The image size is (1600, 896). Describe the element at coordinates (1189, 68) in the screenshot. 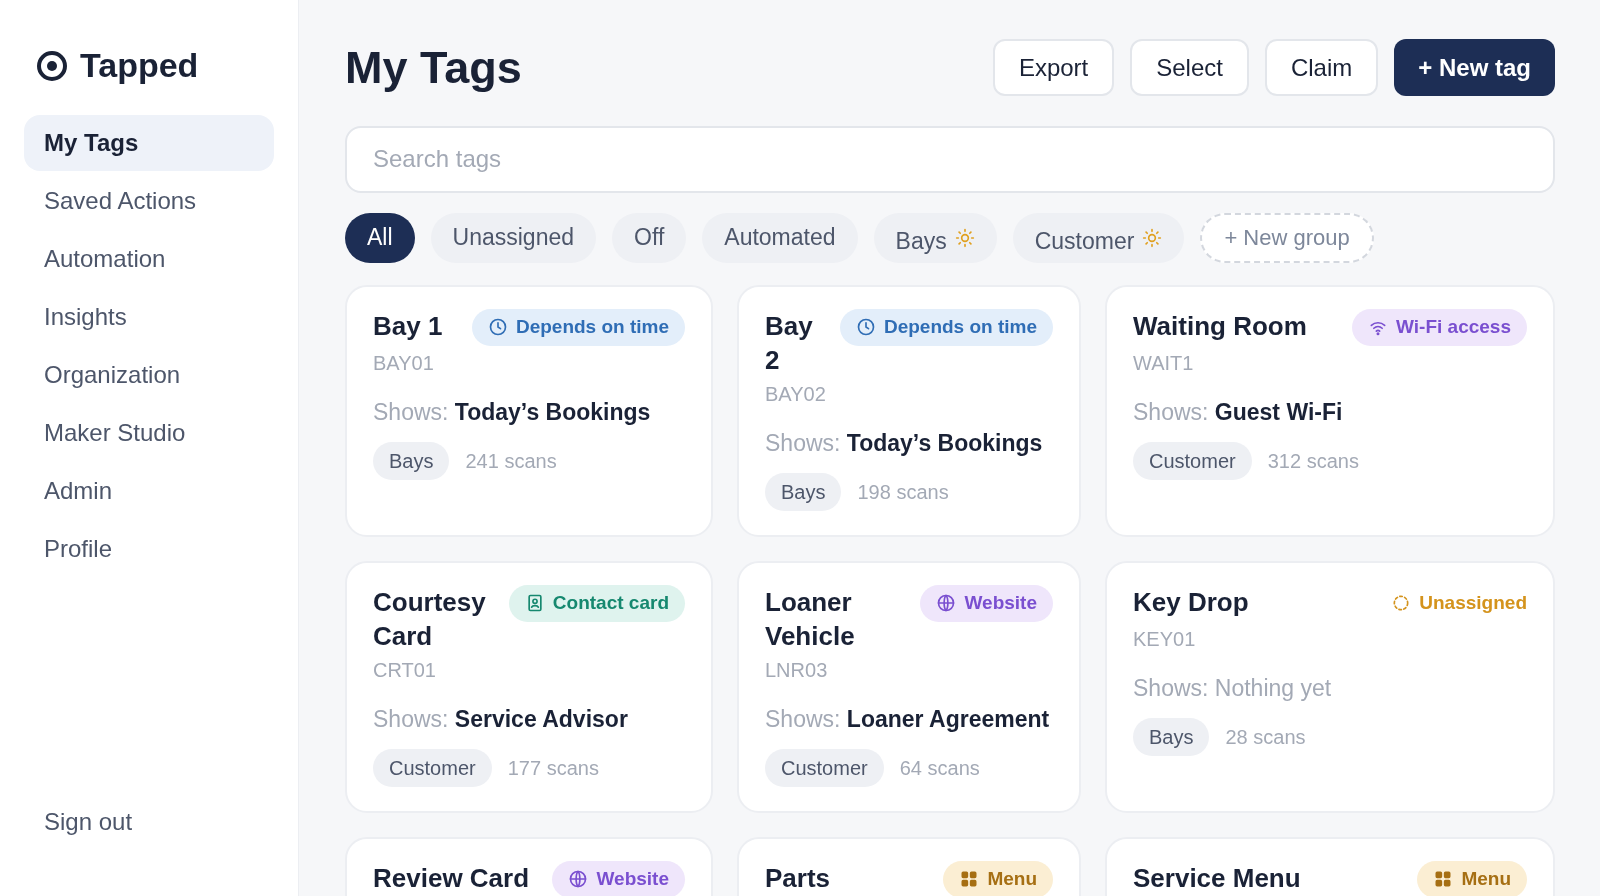

I see `toolbar-button: Select` at that location.